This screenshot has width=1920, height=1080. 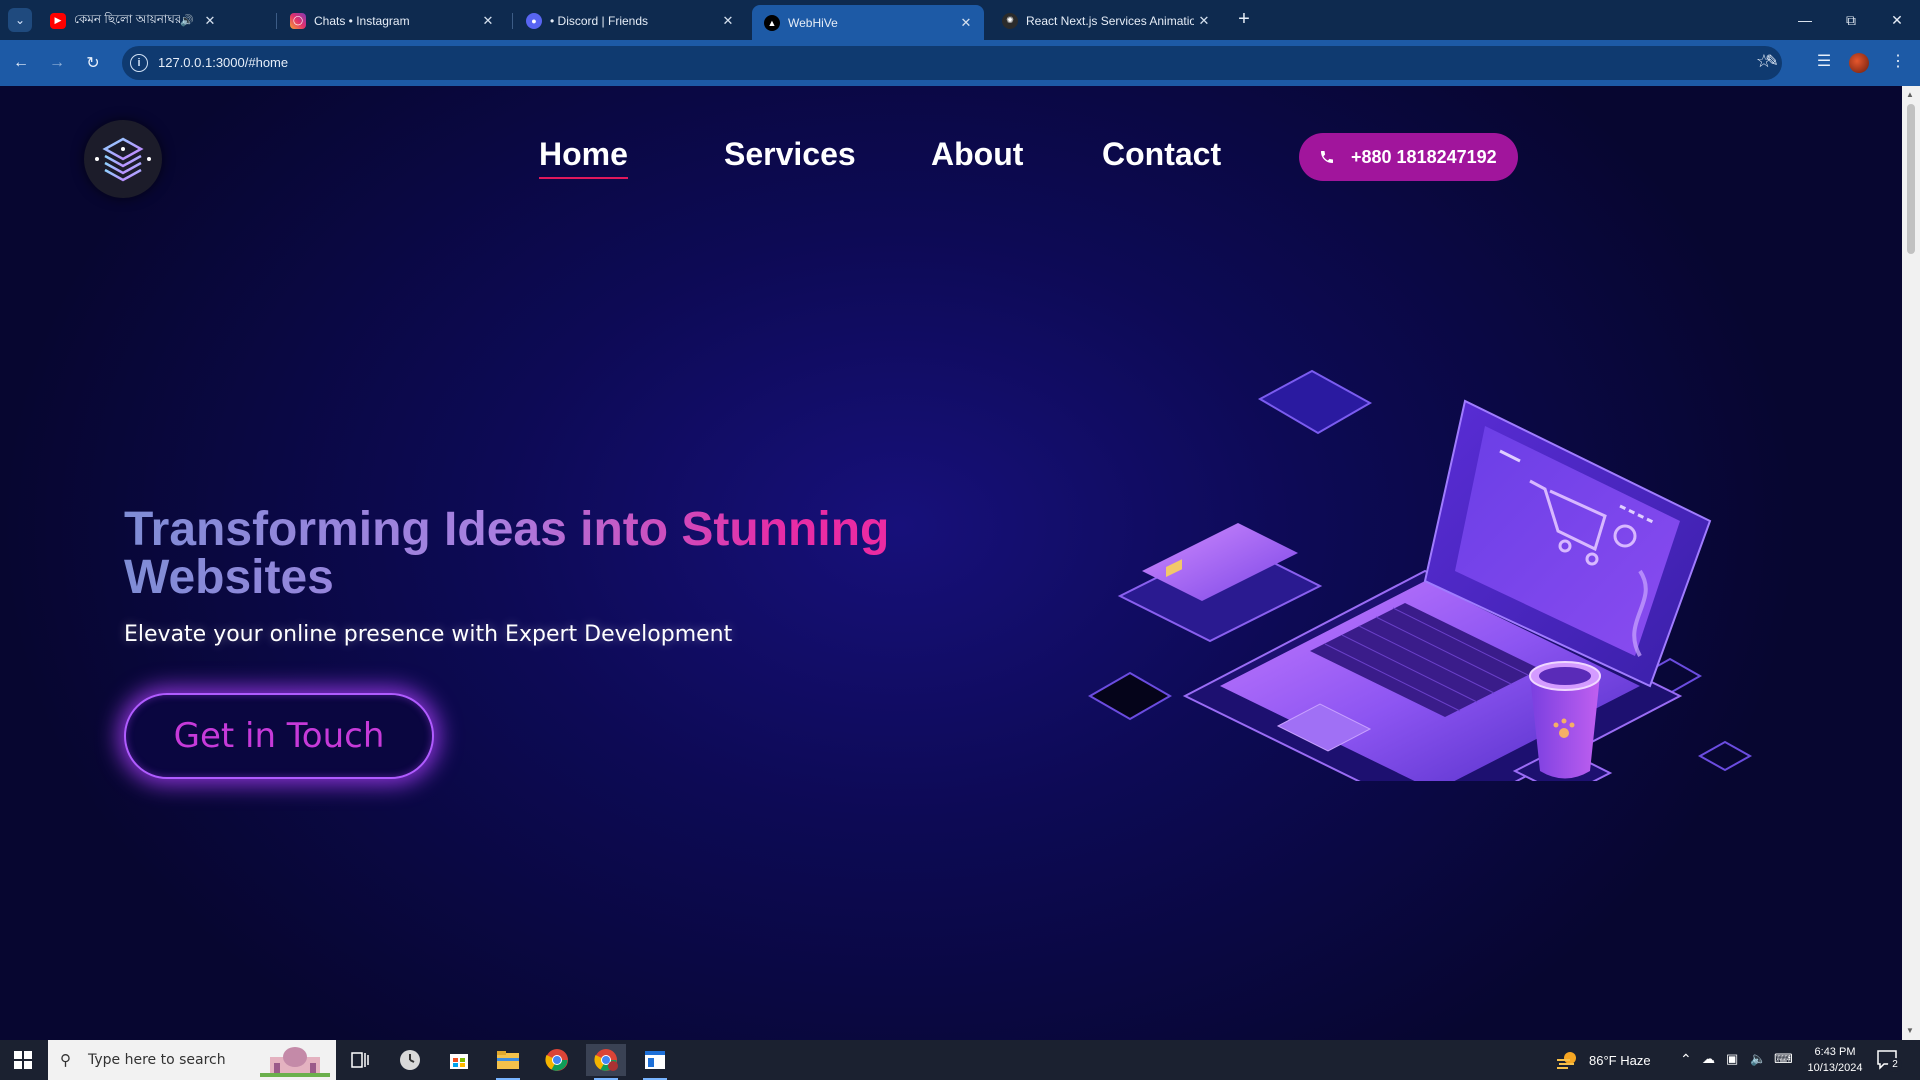 What do you see at coordinates (459, 1060) in the screenshot?
I see `microsoft-store-icon` at bounding box center [459, 1060].